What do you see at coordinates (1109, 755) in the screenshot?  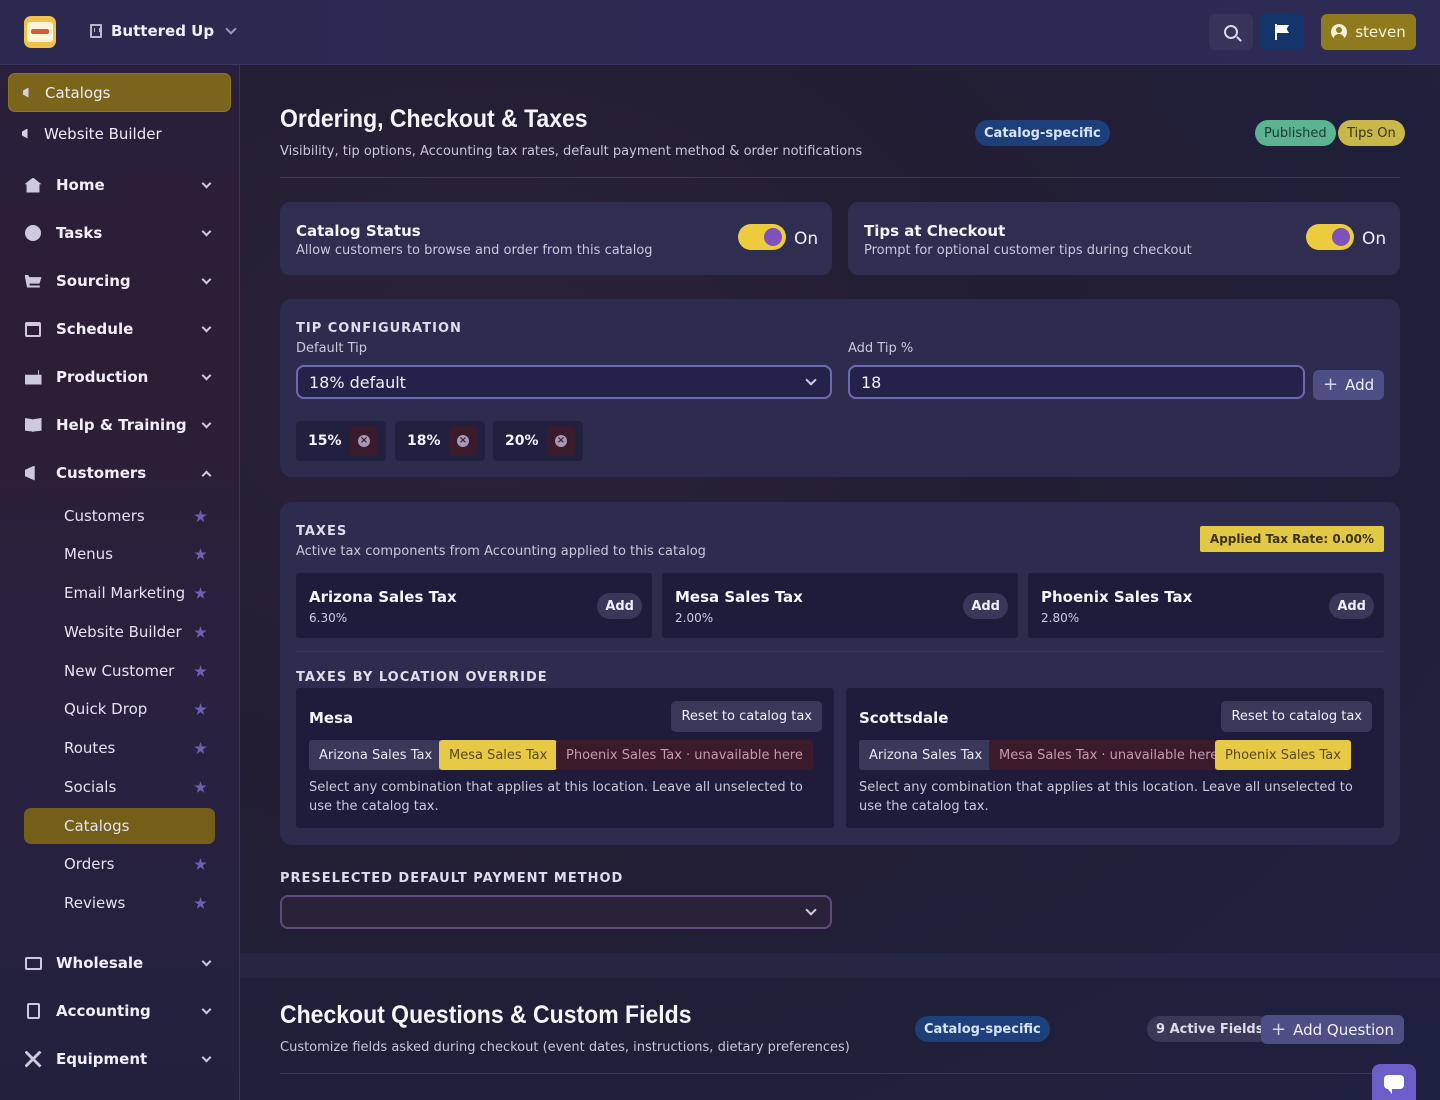 I see `tax-chip-unavailable: Mesa Sales Tax · unavailable here` at bounding box center [1109, 755].